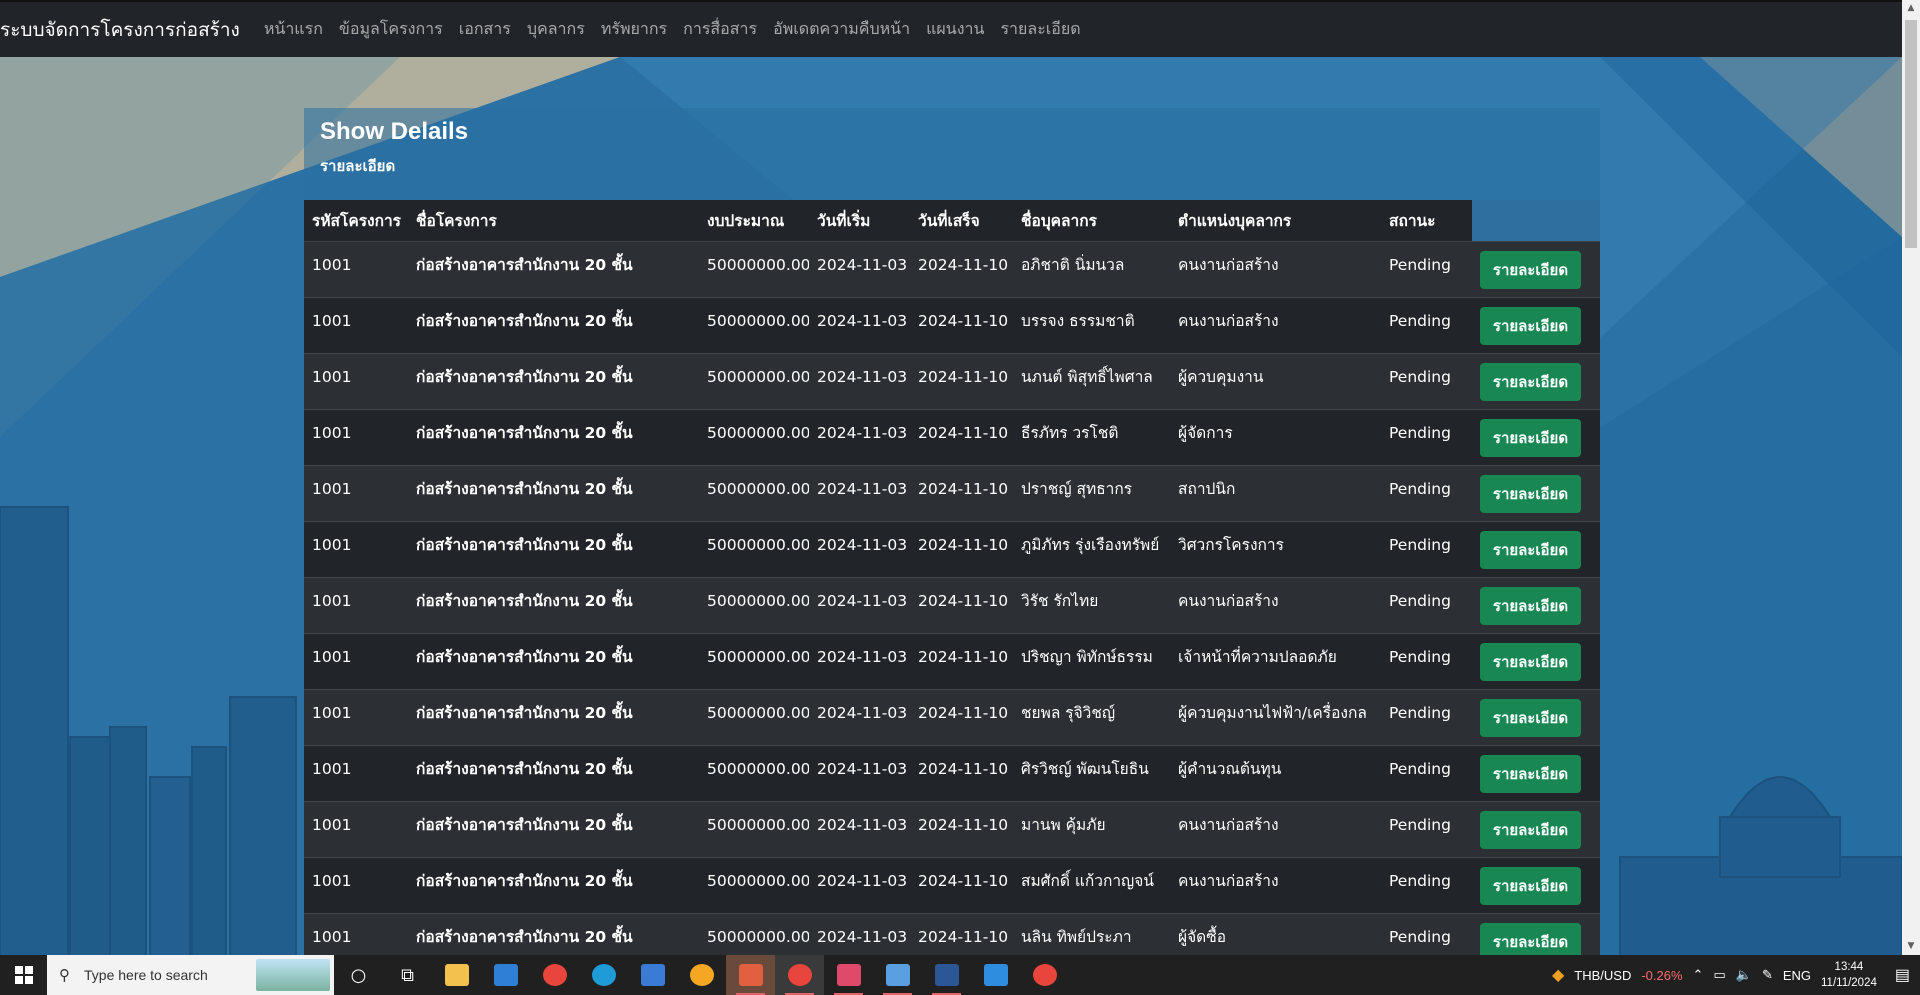 Image resolution: width=1920 pixels, height=995 pixels. I want to click on file-explorer-icon, so click(456, 975).